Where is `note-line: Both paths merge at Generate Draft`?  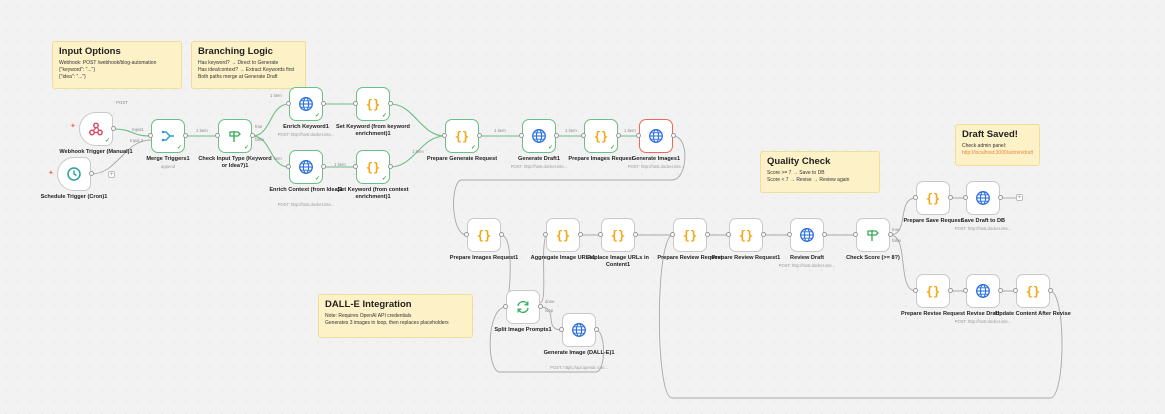 note-line: Both paths merge at Generate Draft is located at coordinates (238, 77).